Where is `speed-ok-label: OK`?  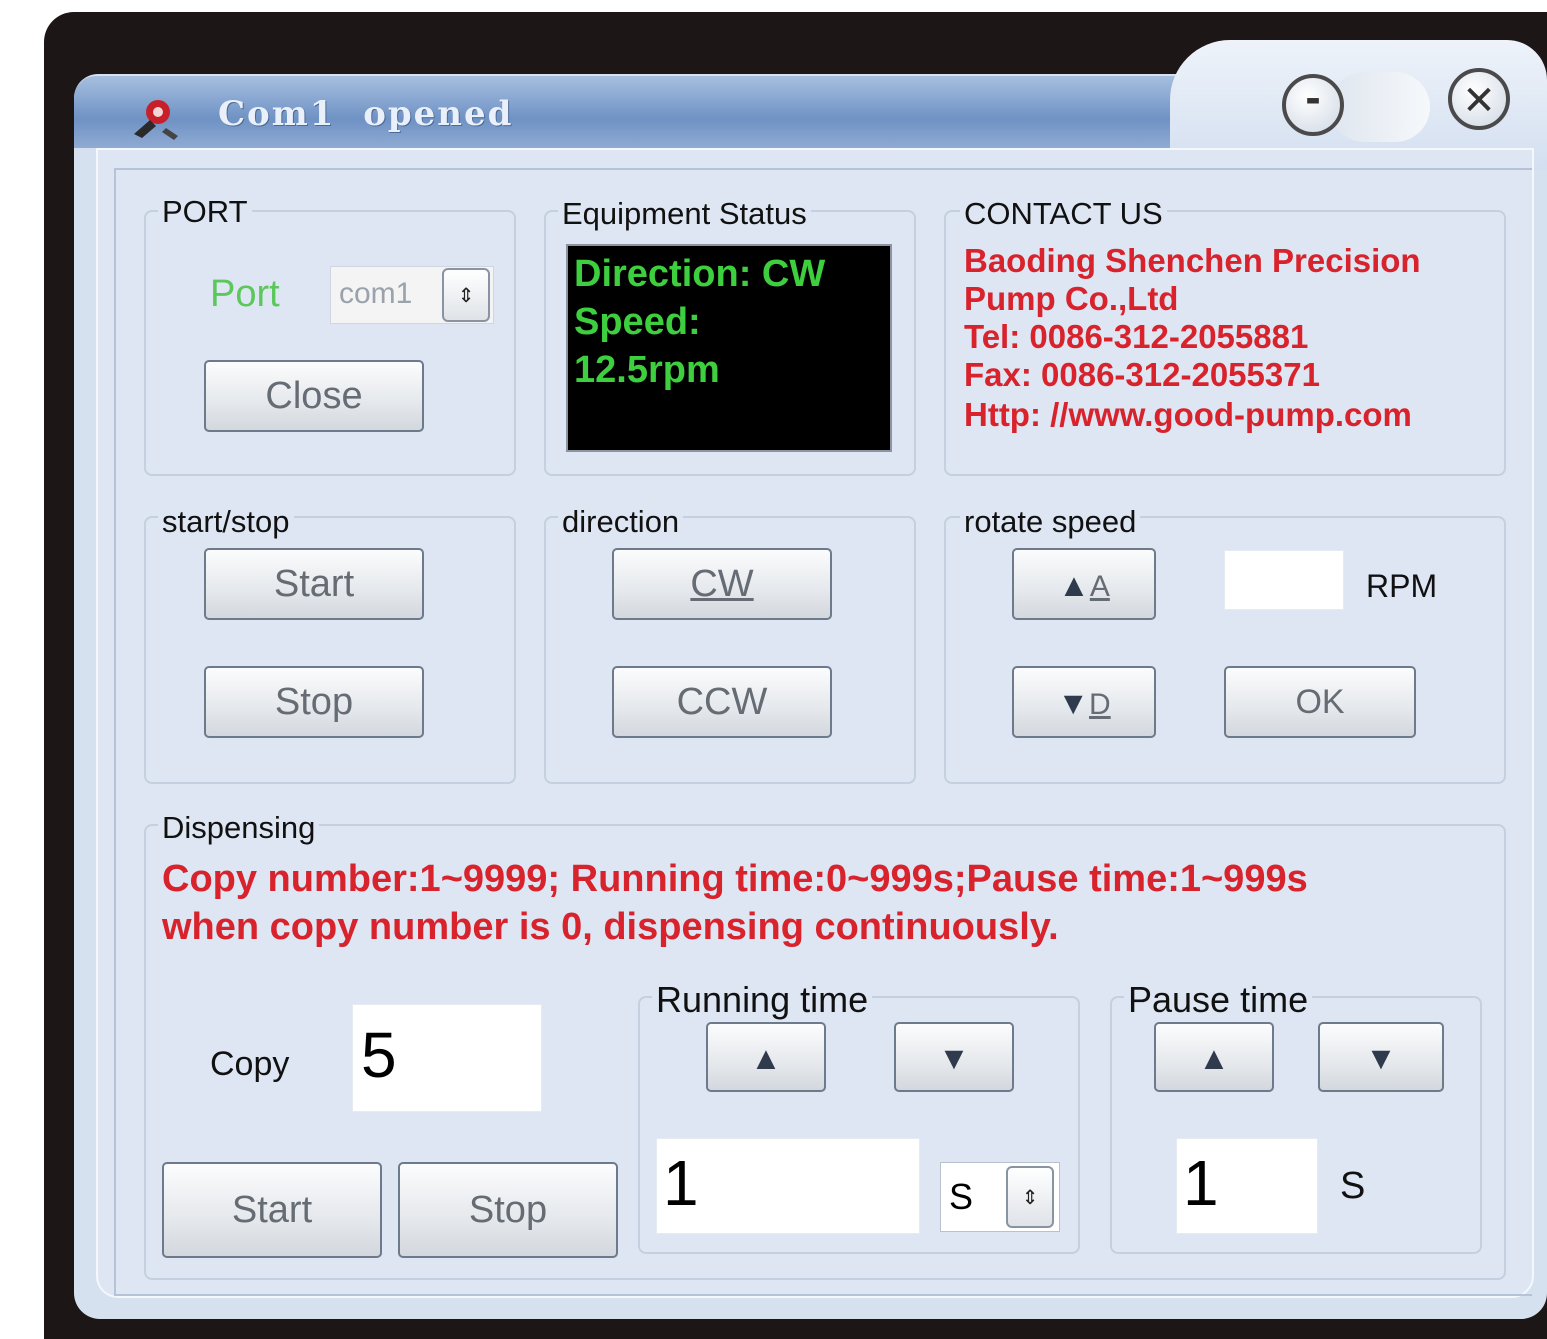 speed-ok-label: OK is located at coordinates (1320, 702).